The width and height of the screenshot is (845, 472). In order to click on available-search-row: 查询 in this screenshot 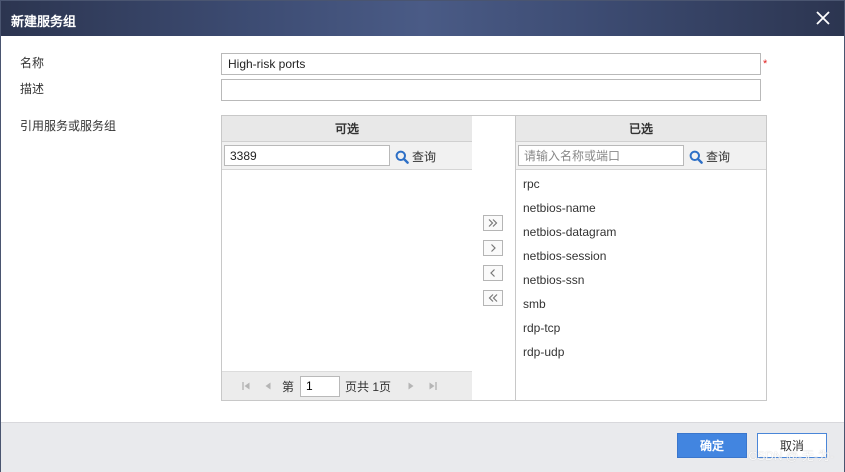, I will do `click(347, 156)`.